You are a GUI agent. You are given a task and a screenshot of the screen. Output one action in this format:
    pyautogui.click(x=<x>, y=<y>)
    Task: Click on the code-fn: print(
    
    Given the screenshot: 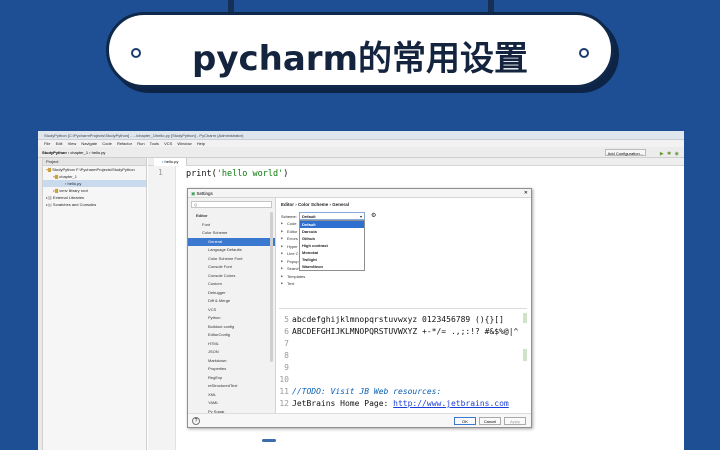 What is the action you would take?
    pyautogui.click(x=201, y=174)
    